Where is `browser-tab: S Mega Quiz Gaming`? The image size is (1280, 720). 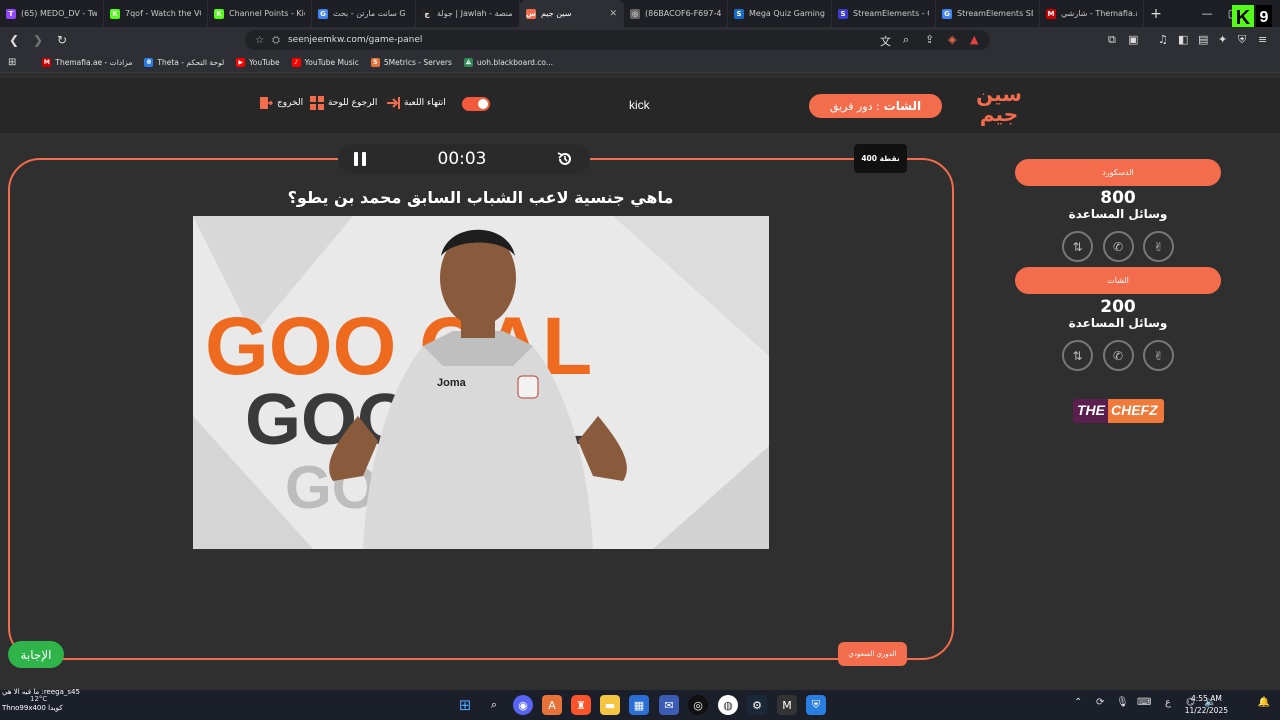 browser-tab: S Mega Quiz Gaming is located at coordinates (780, 13).